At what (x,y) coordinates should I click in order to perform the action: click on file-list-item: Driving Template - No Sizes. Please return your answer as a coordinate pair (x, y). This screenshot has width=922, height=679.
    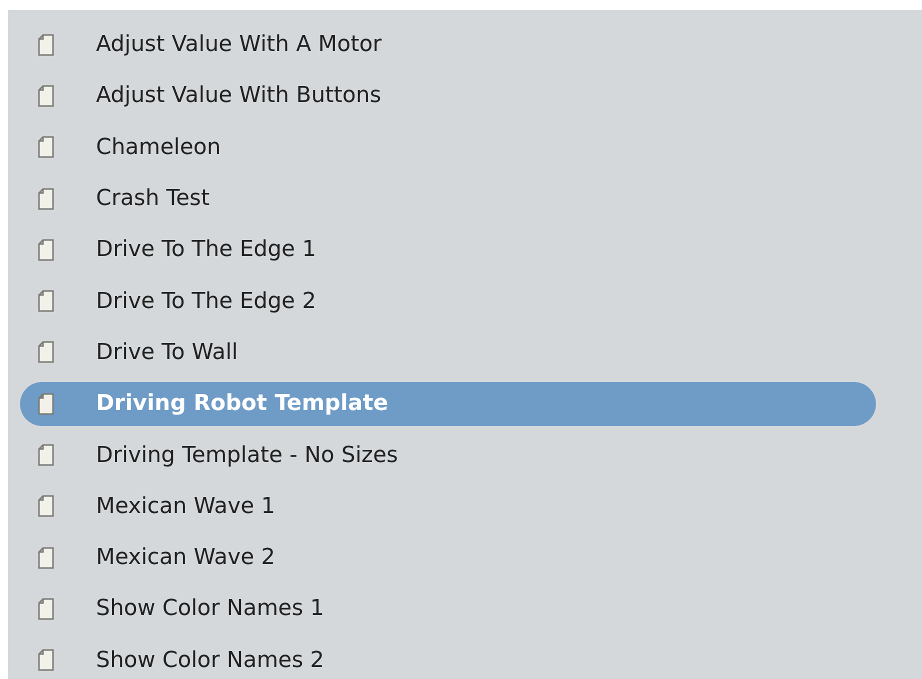
    Looking at the image, I should click on (448, 455).